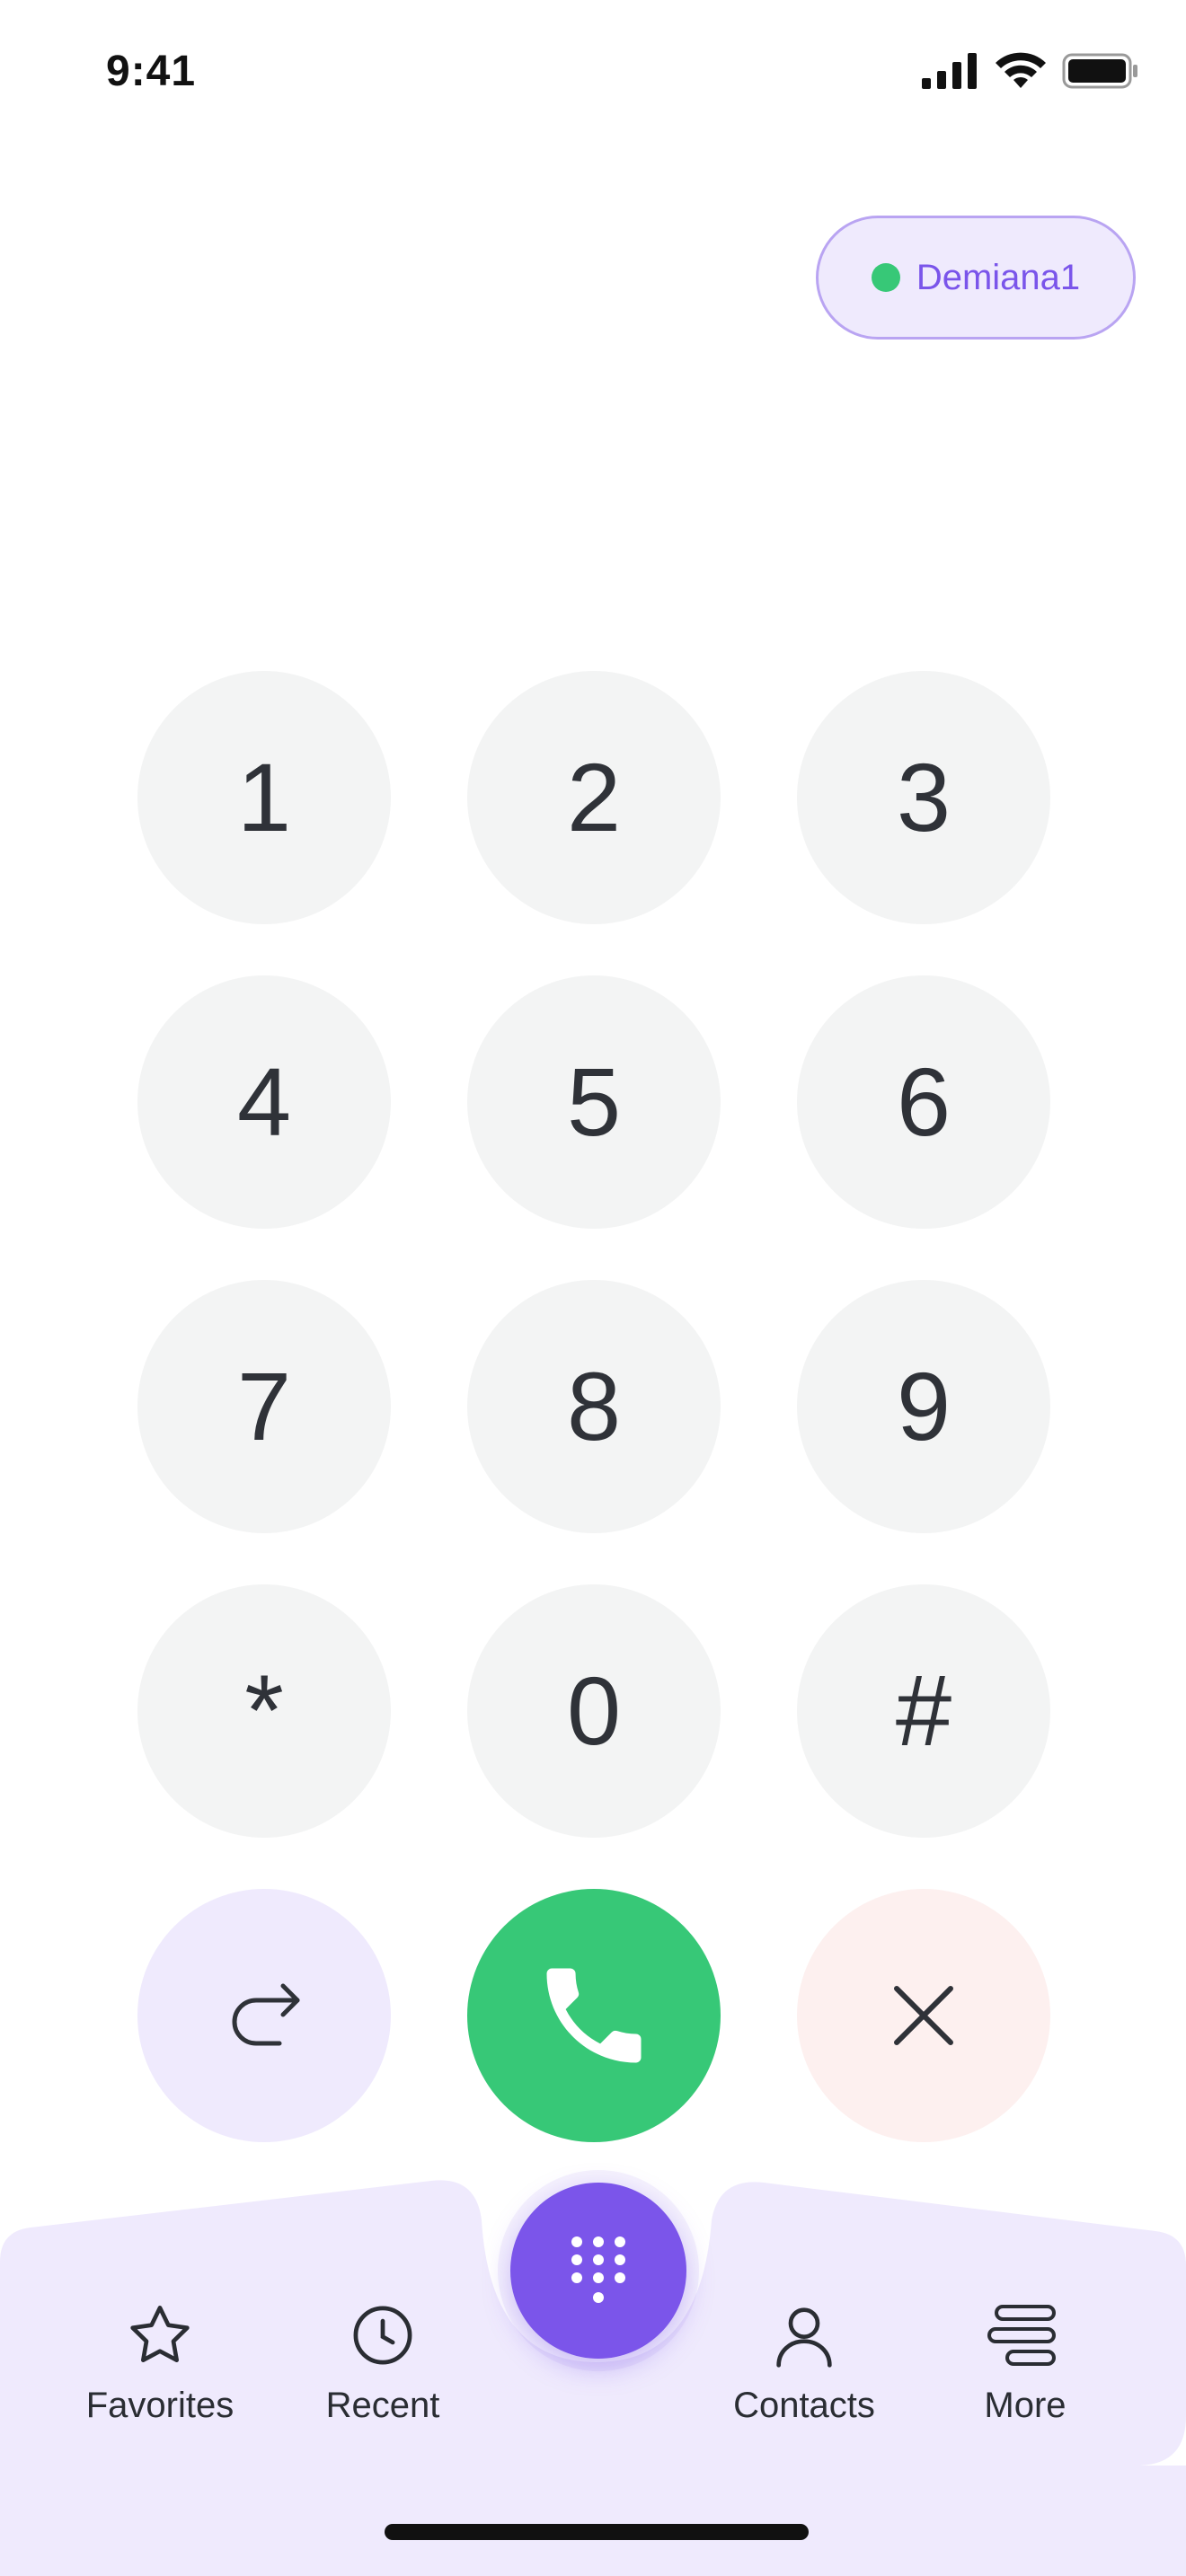 The image size is (1186, 2576). I want to click on key-7: 7, so click(264, 1406).